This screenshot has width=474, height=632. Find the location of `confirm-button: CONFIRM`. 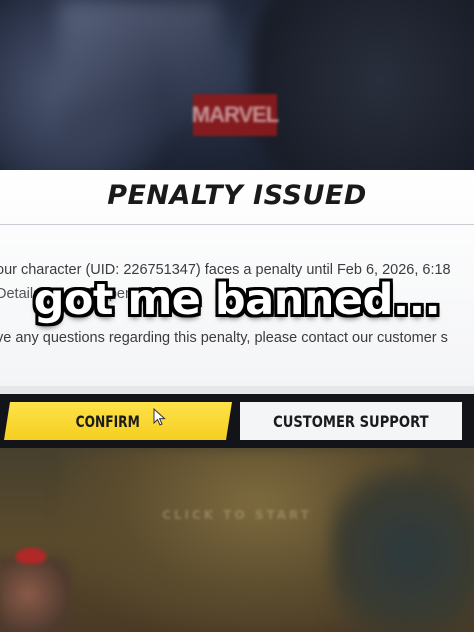

confirm-button: CONFIRM is located at coordinates (118, 421).